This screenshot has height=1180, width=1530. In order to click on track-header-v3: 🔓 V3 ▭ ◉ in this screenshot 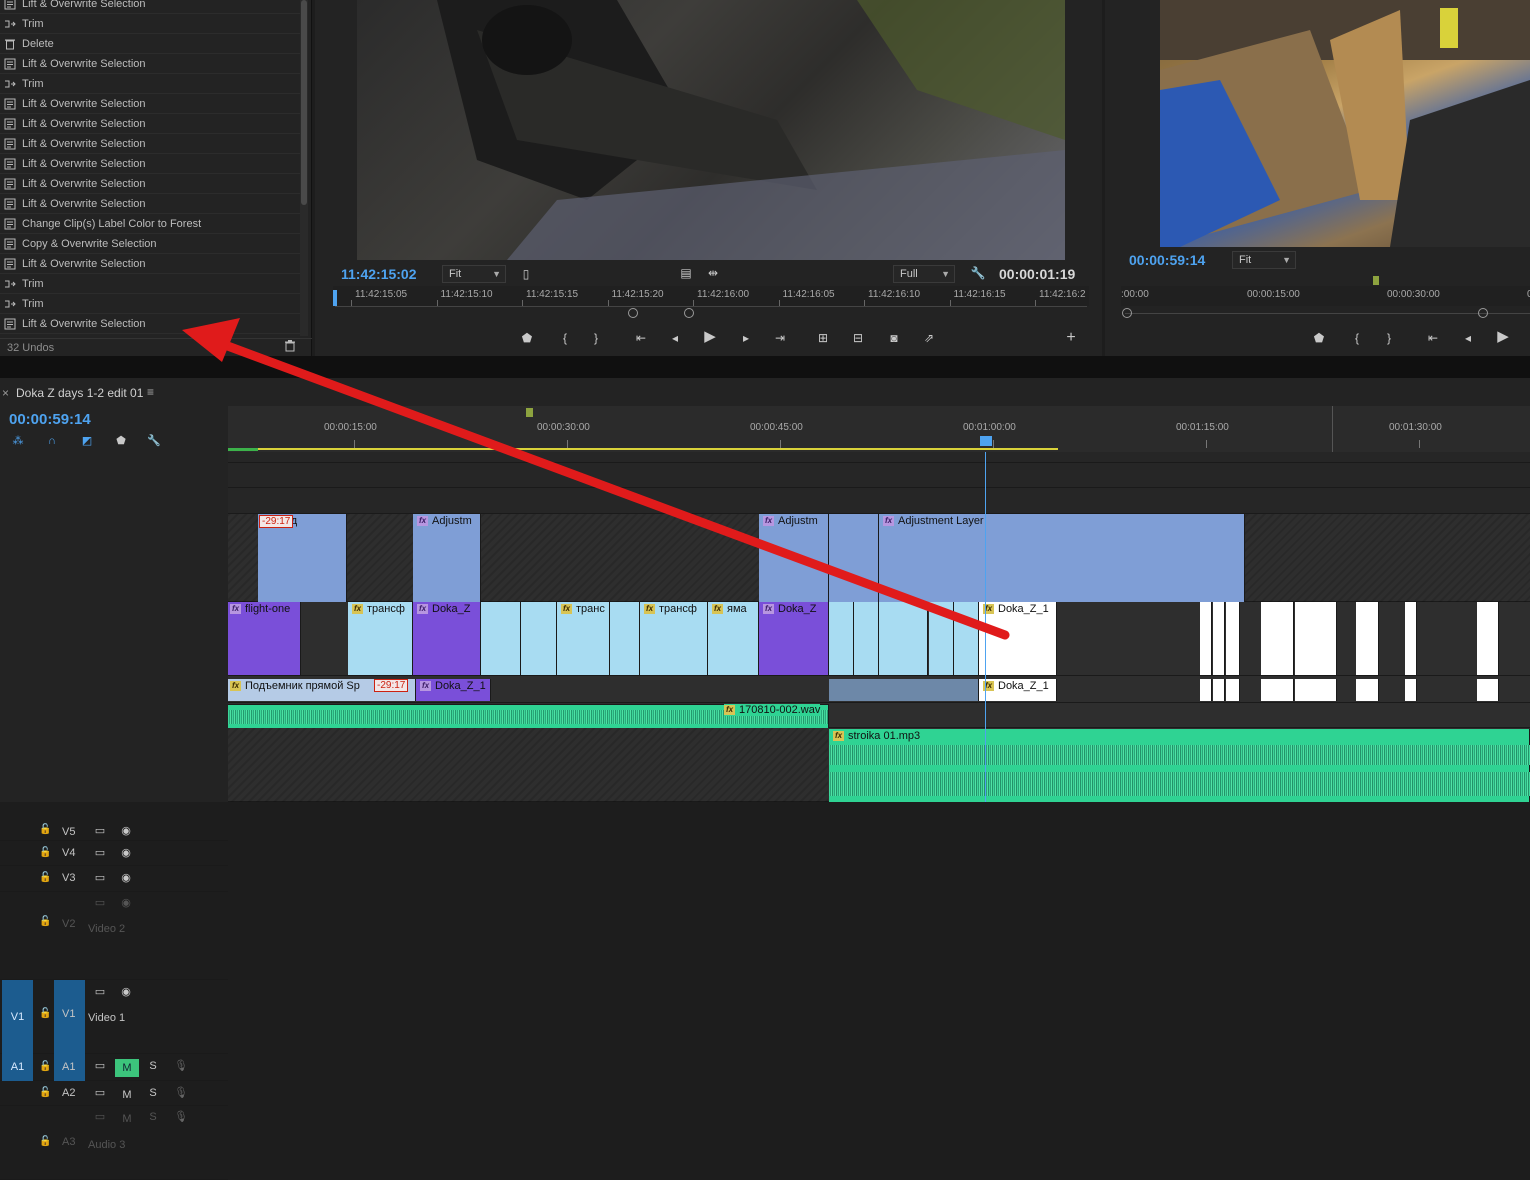, I will do `click(114, 879)`.